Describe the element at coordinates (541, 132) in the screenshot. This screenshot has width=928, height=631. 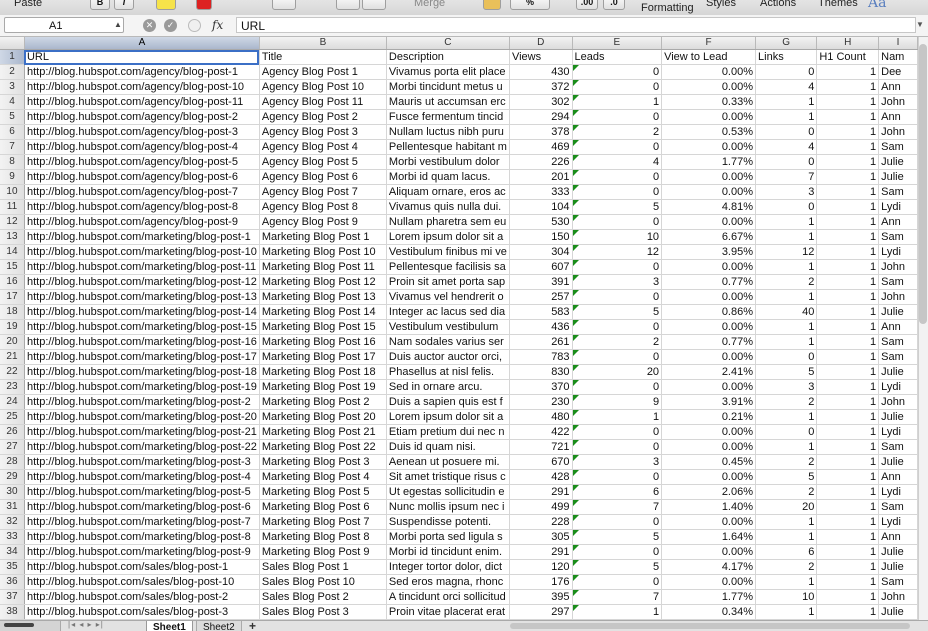
I see `cell: 378` at that location.